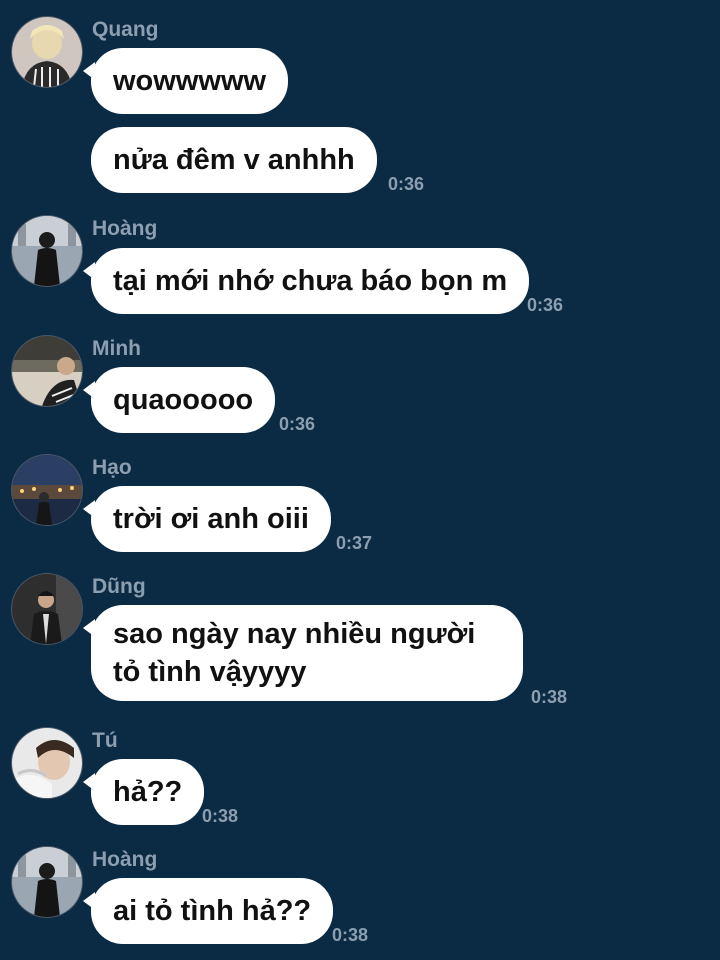 Image resolution: width=720 pixels, height=960 pixels. What do you see at coordinates (143, 792) in the screenshot?
I see `message-bubble: hả??` at bounding box center [143, 792].